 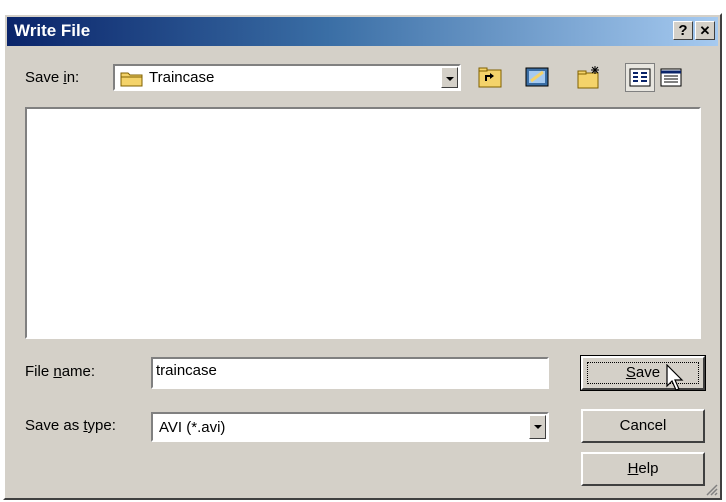 What do you see at coordinates (589, 77) in the screenshot?
I see `new-folder-icon` at bounding box center [589, 77].